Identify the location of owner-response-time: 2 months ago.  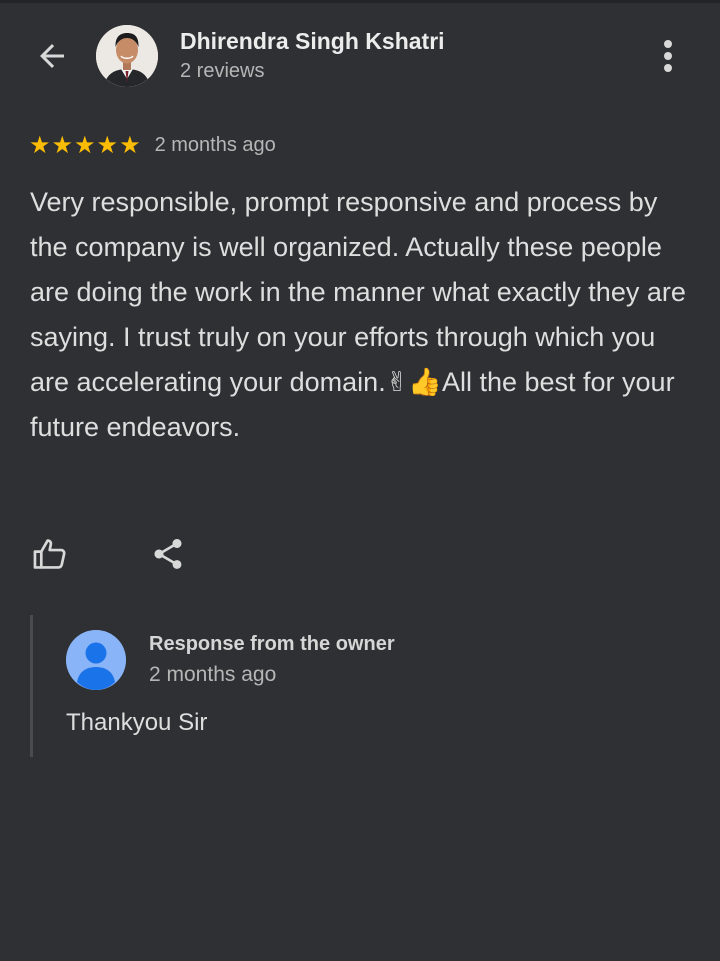
(213, 674).